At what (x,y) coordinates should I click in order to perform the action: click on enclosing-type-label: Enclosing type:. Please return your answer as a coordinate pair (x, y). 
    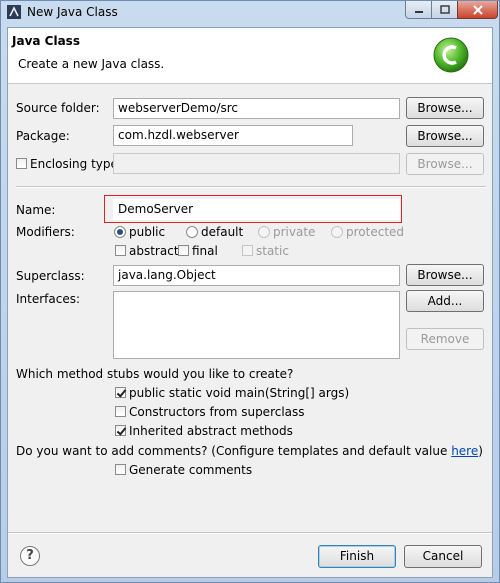
    Looking at the image, I should click on (76, 164).